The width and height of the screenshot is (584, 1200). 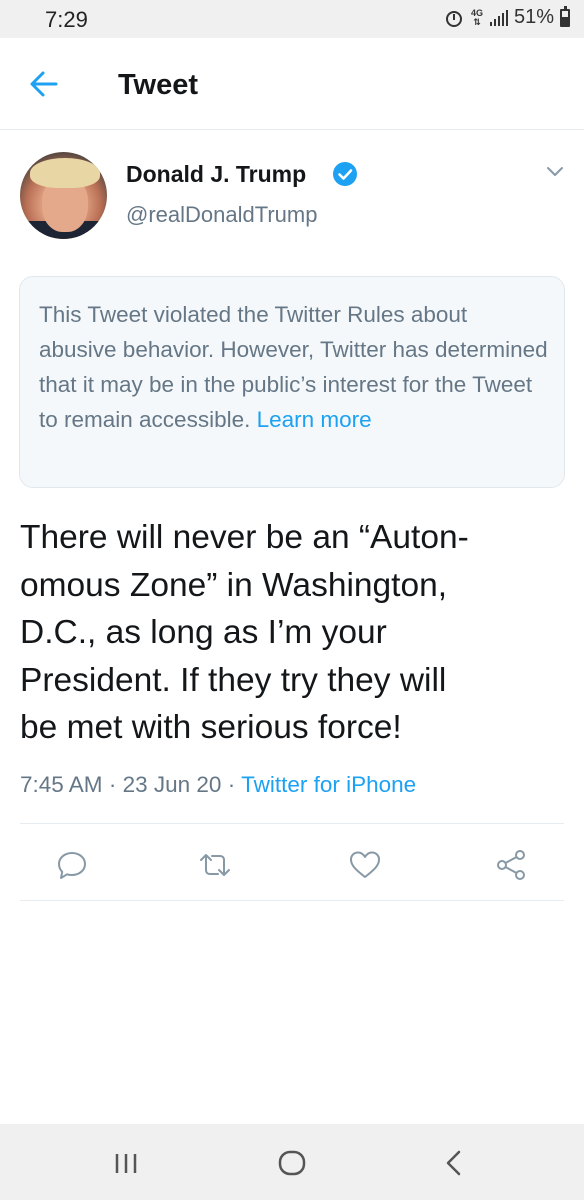 What do you see at coordinates (565, 16) in the screenshot?
I see `battery-icon` at bounding box center [565, 16].